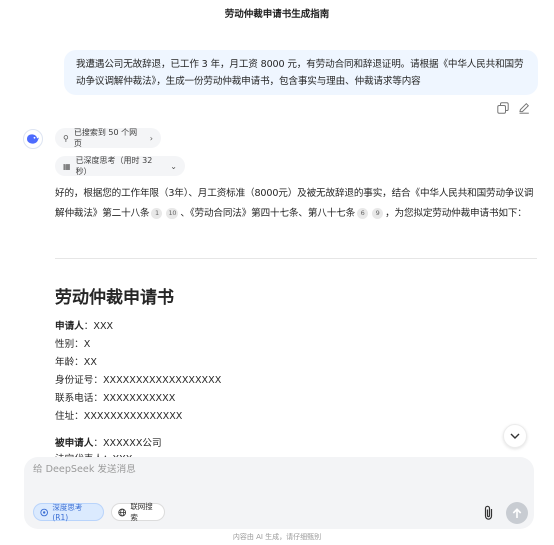 This screenshot has height=545, width=554. Describe the element at coordinates (76, 362) in the screenshot. I see `age-line: 年龄：XX` at that location.